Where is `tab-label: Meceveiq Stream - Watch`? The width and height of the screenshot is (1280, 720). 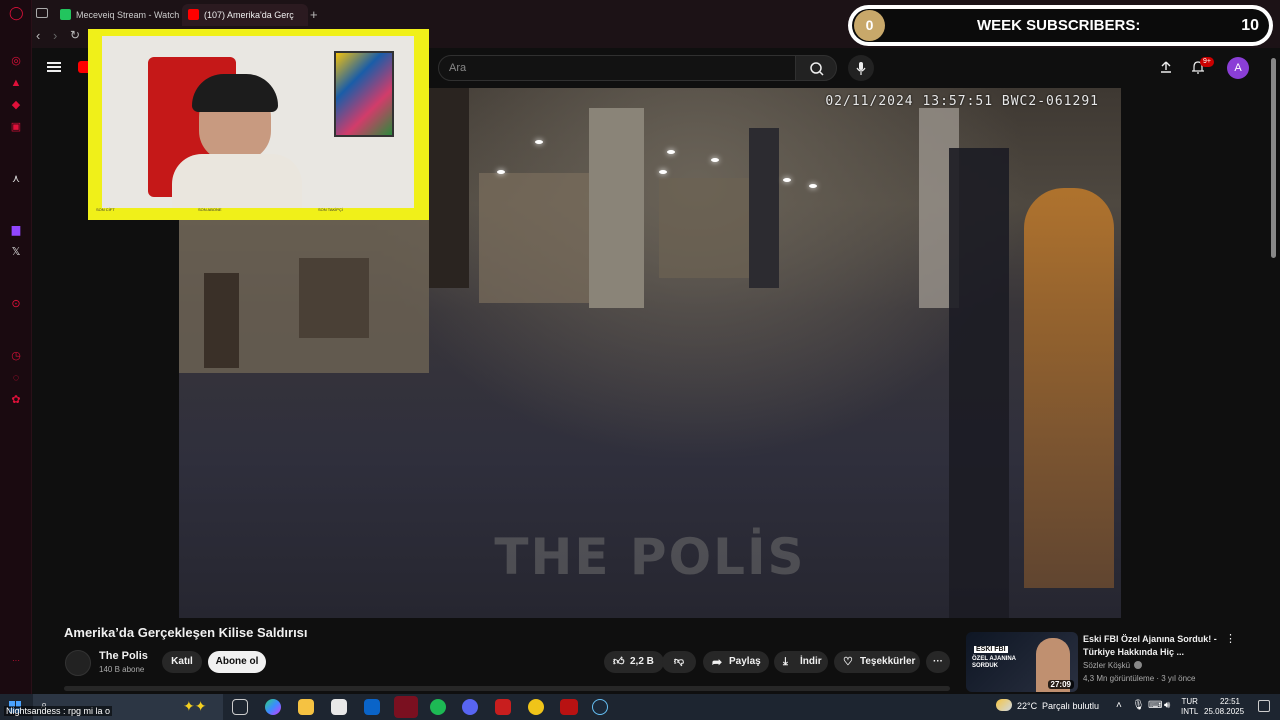 tab-label: Meceveiq Stream - Watch is located at coordinates (128, 15).